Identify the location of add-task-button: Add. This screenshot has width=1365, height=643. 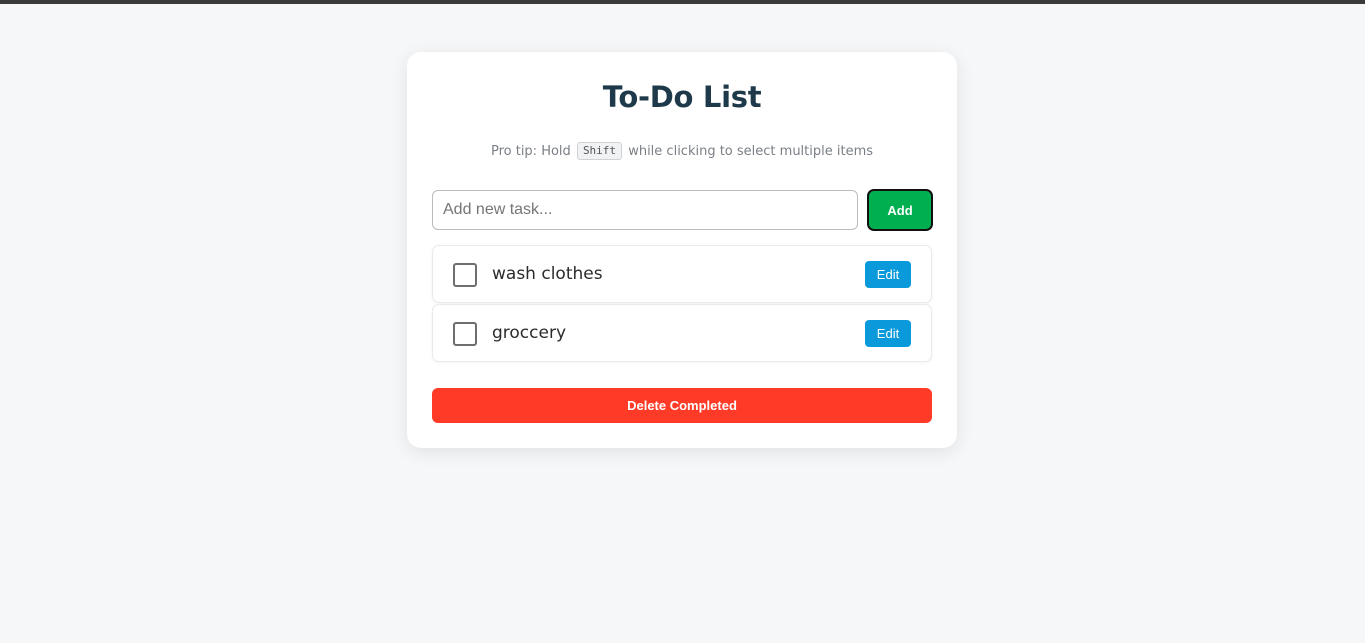
(900, 210).